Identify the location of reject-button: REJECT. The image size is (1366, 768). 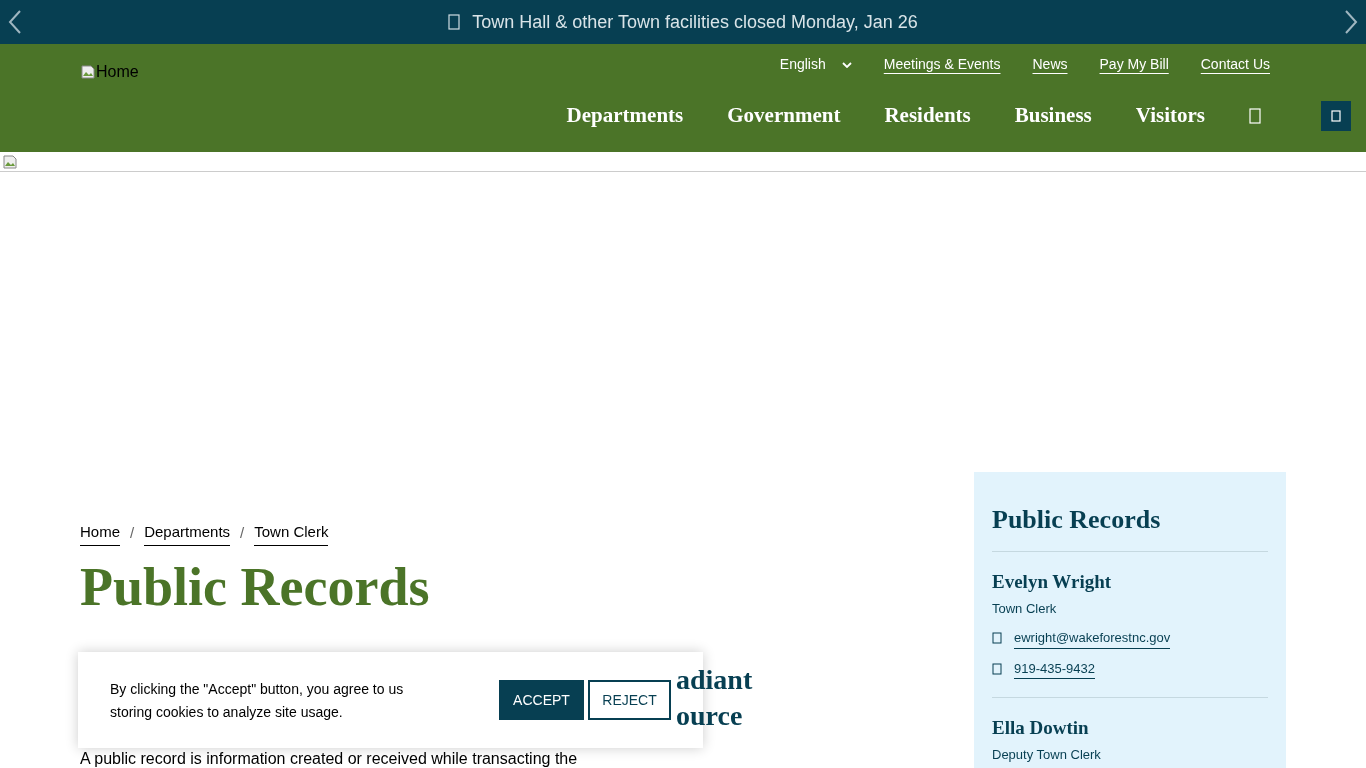
(629, 700).